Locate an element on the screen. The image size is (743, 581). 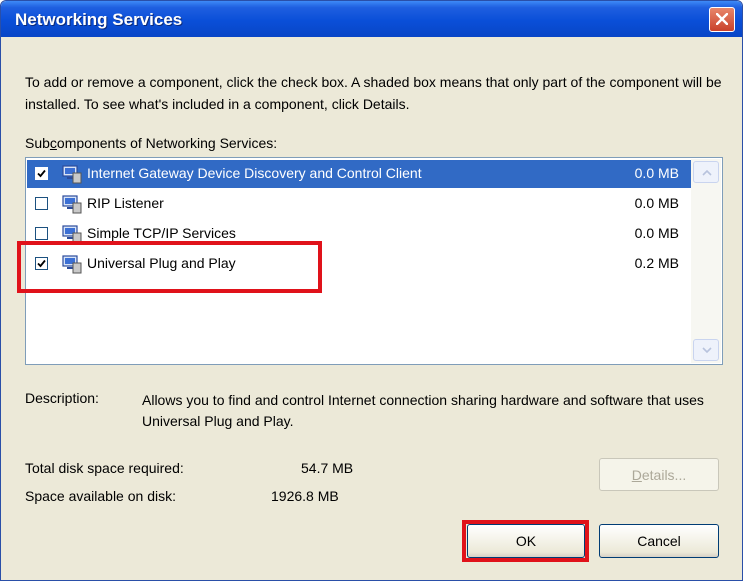
scroll-up-button is located at coordinates (706, 172).